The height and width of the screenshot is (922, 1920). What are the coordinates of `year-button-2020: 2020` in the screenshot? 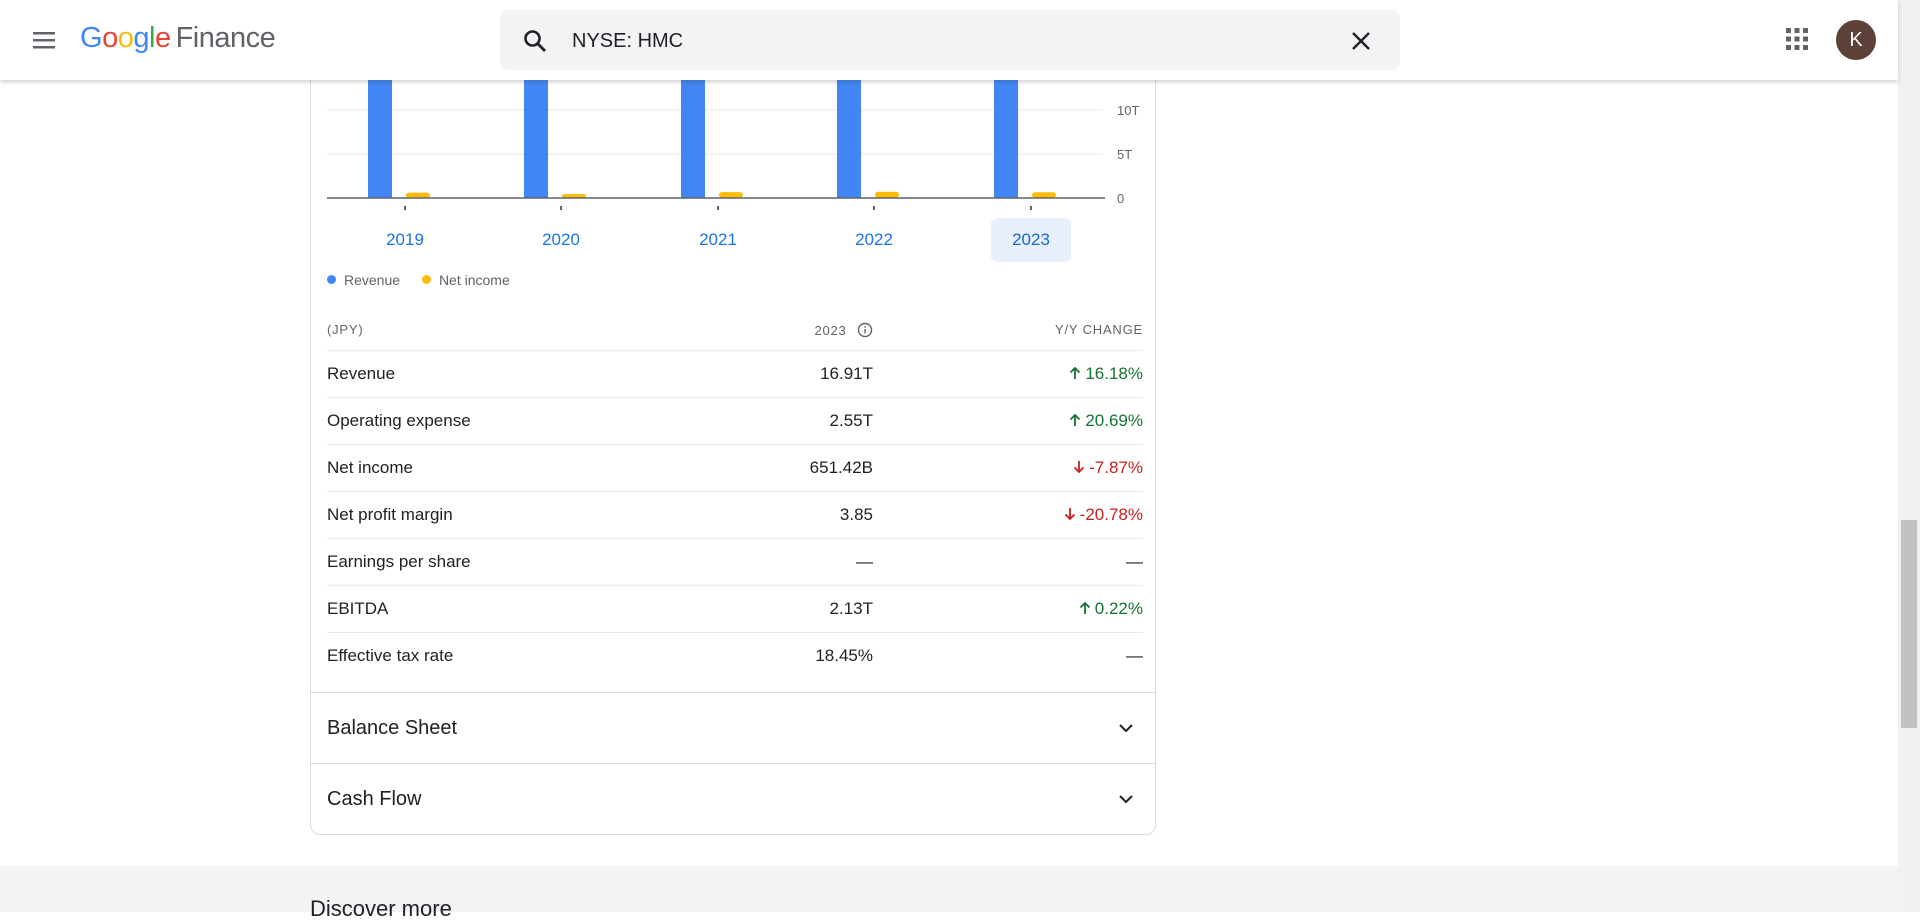 It's located at (561, 240).